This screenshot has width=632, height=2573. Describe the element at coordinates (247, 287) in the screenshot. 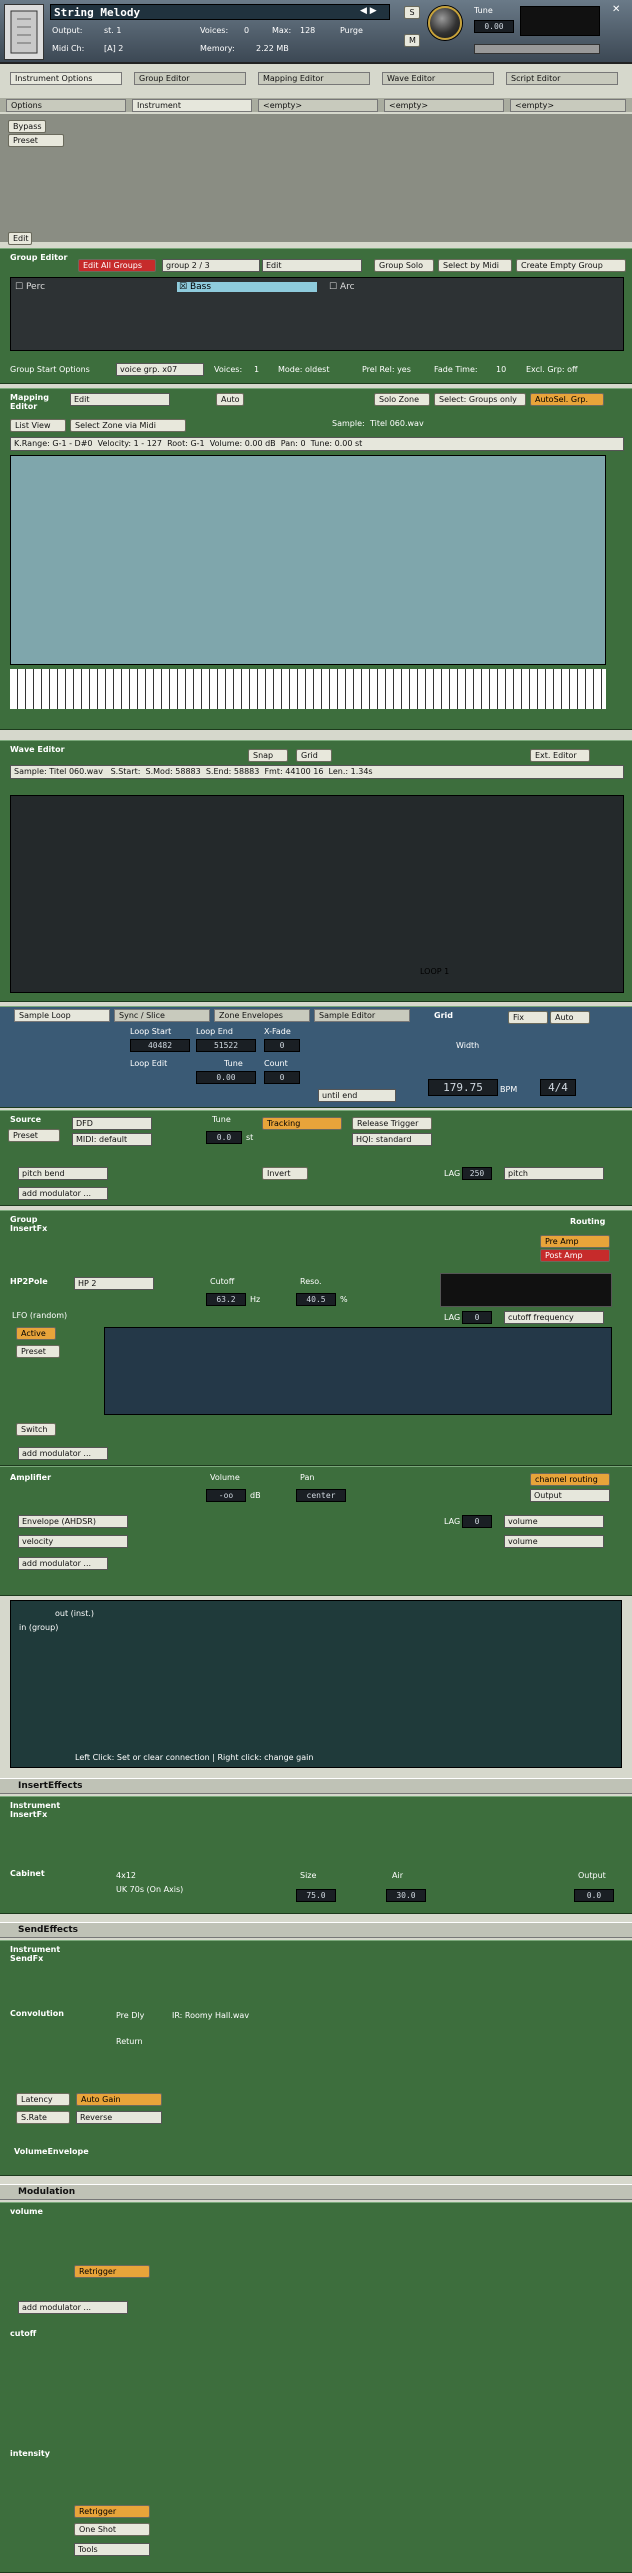

I see `group-item-bass: ☒ Bass` at that location.